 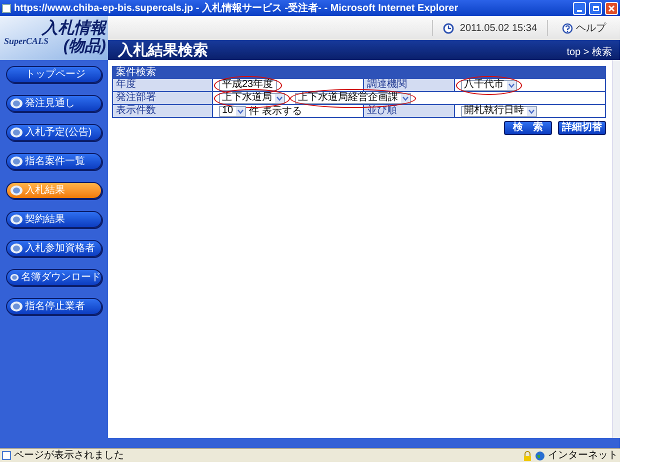 I want to click on nav-button: 契約結果, so click(x=54, y=219).